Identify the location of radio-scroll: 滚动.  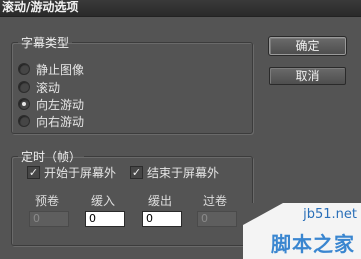
(39, 87).